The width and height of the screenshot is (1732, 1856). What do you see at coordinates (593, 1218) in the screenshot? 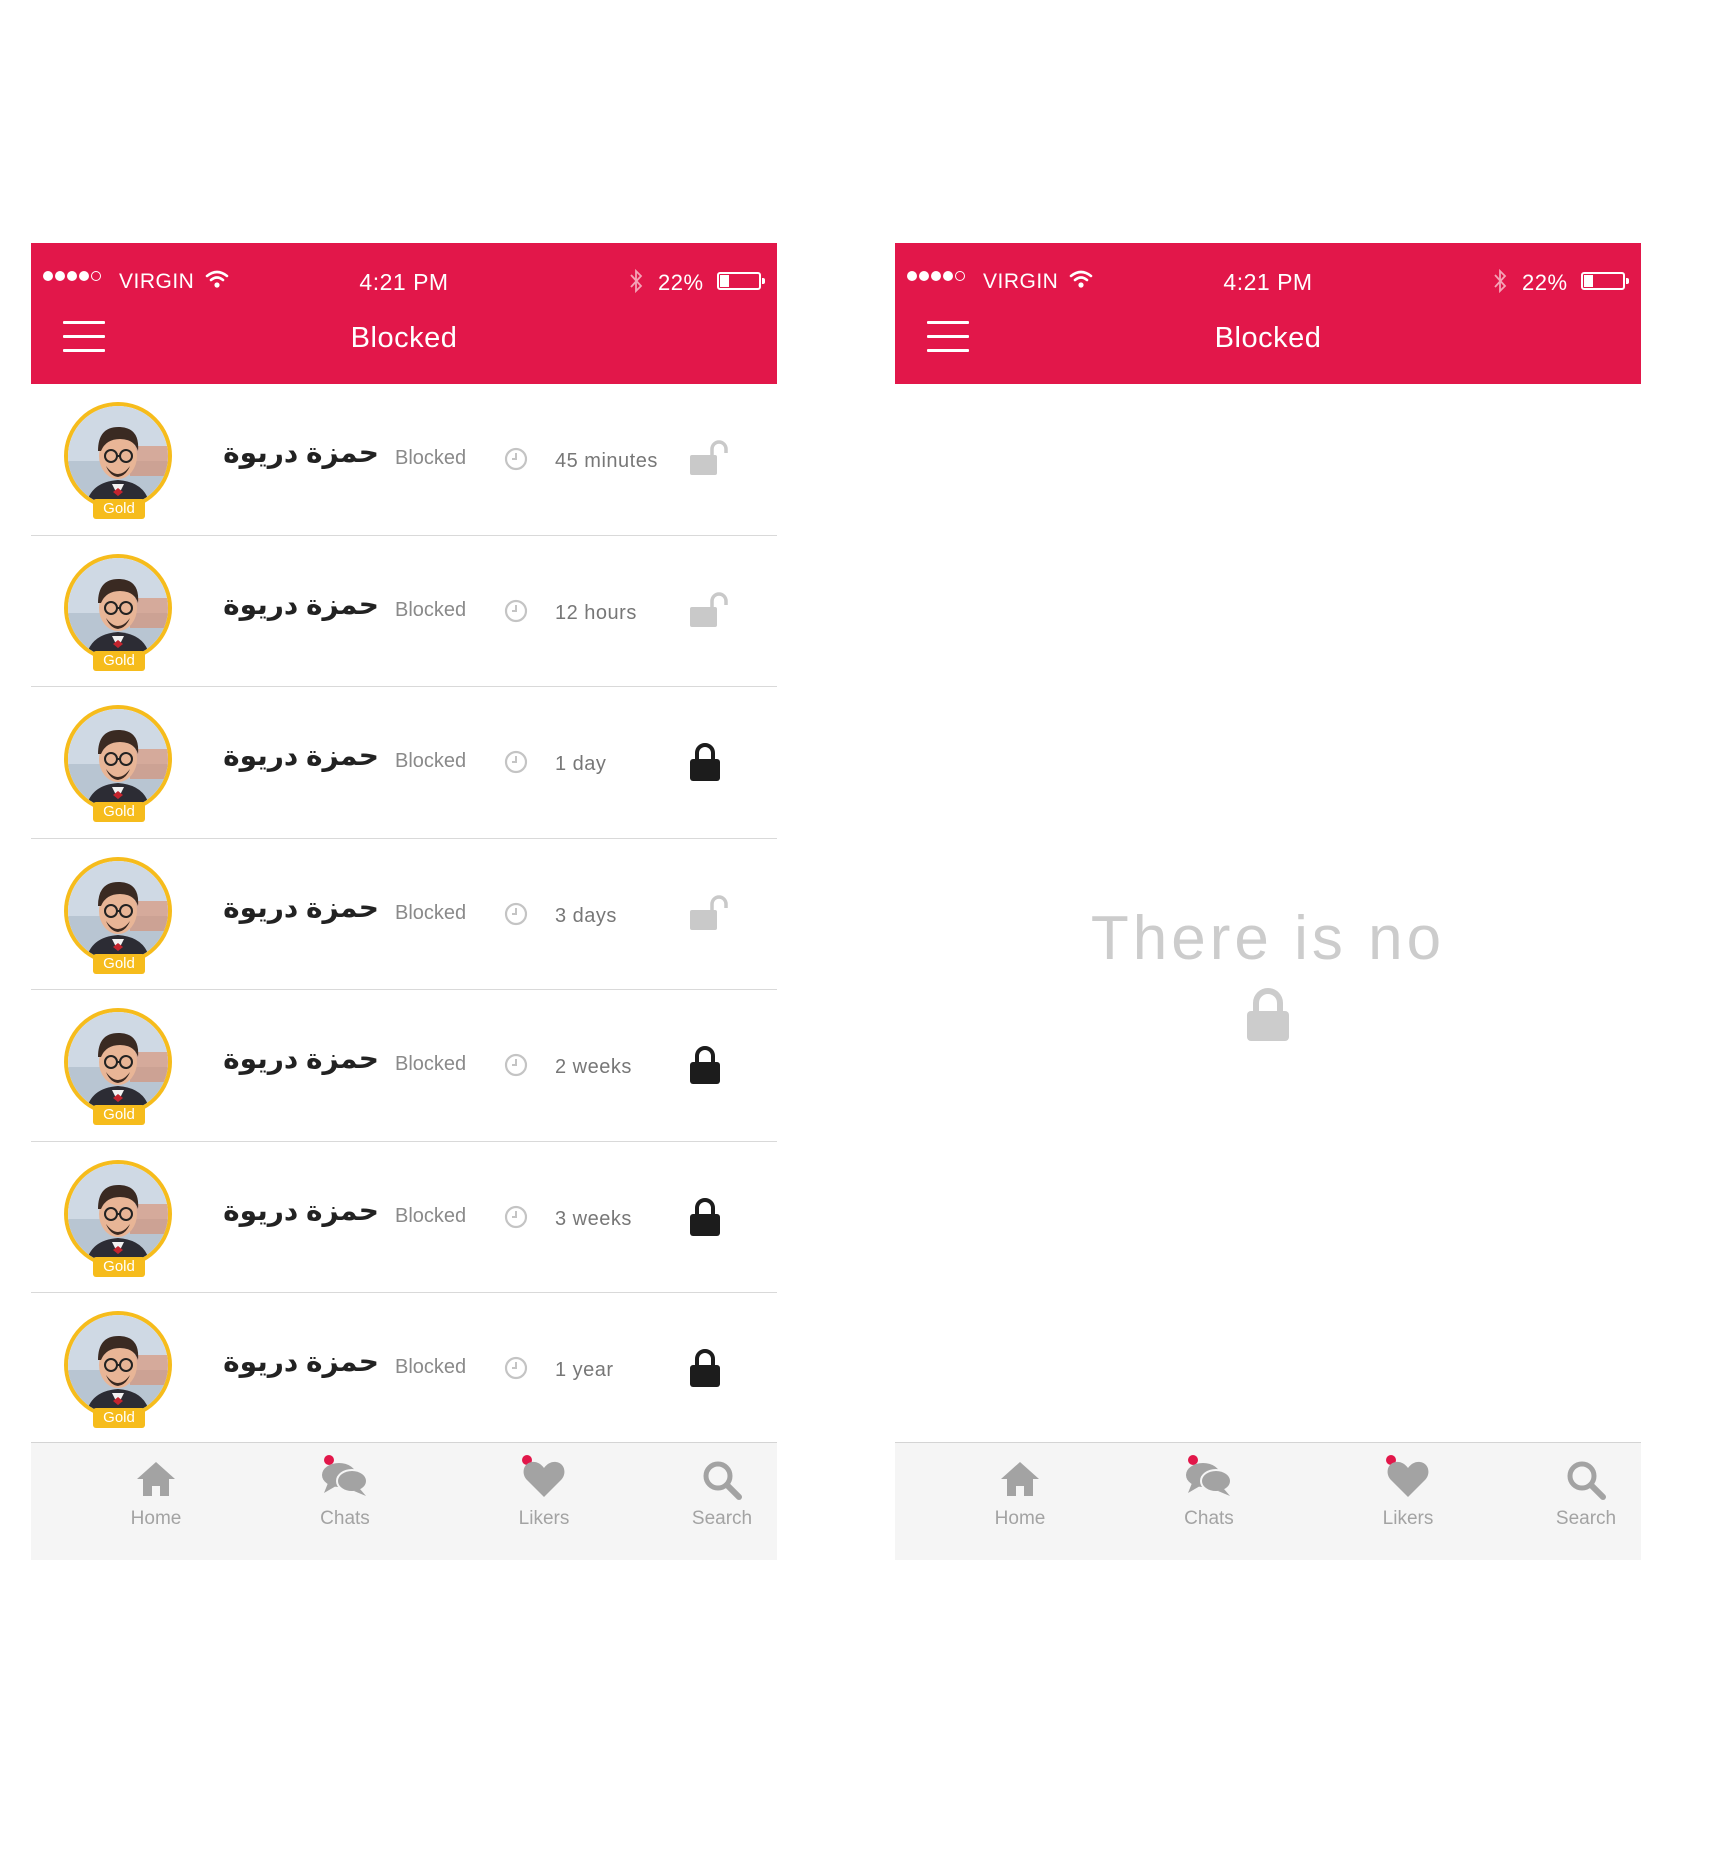
I see `block-duration: 3 weeks` at bounding box center [593, 1218].